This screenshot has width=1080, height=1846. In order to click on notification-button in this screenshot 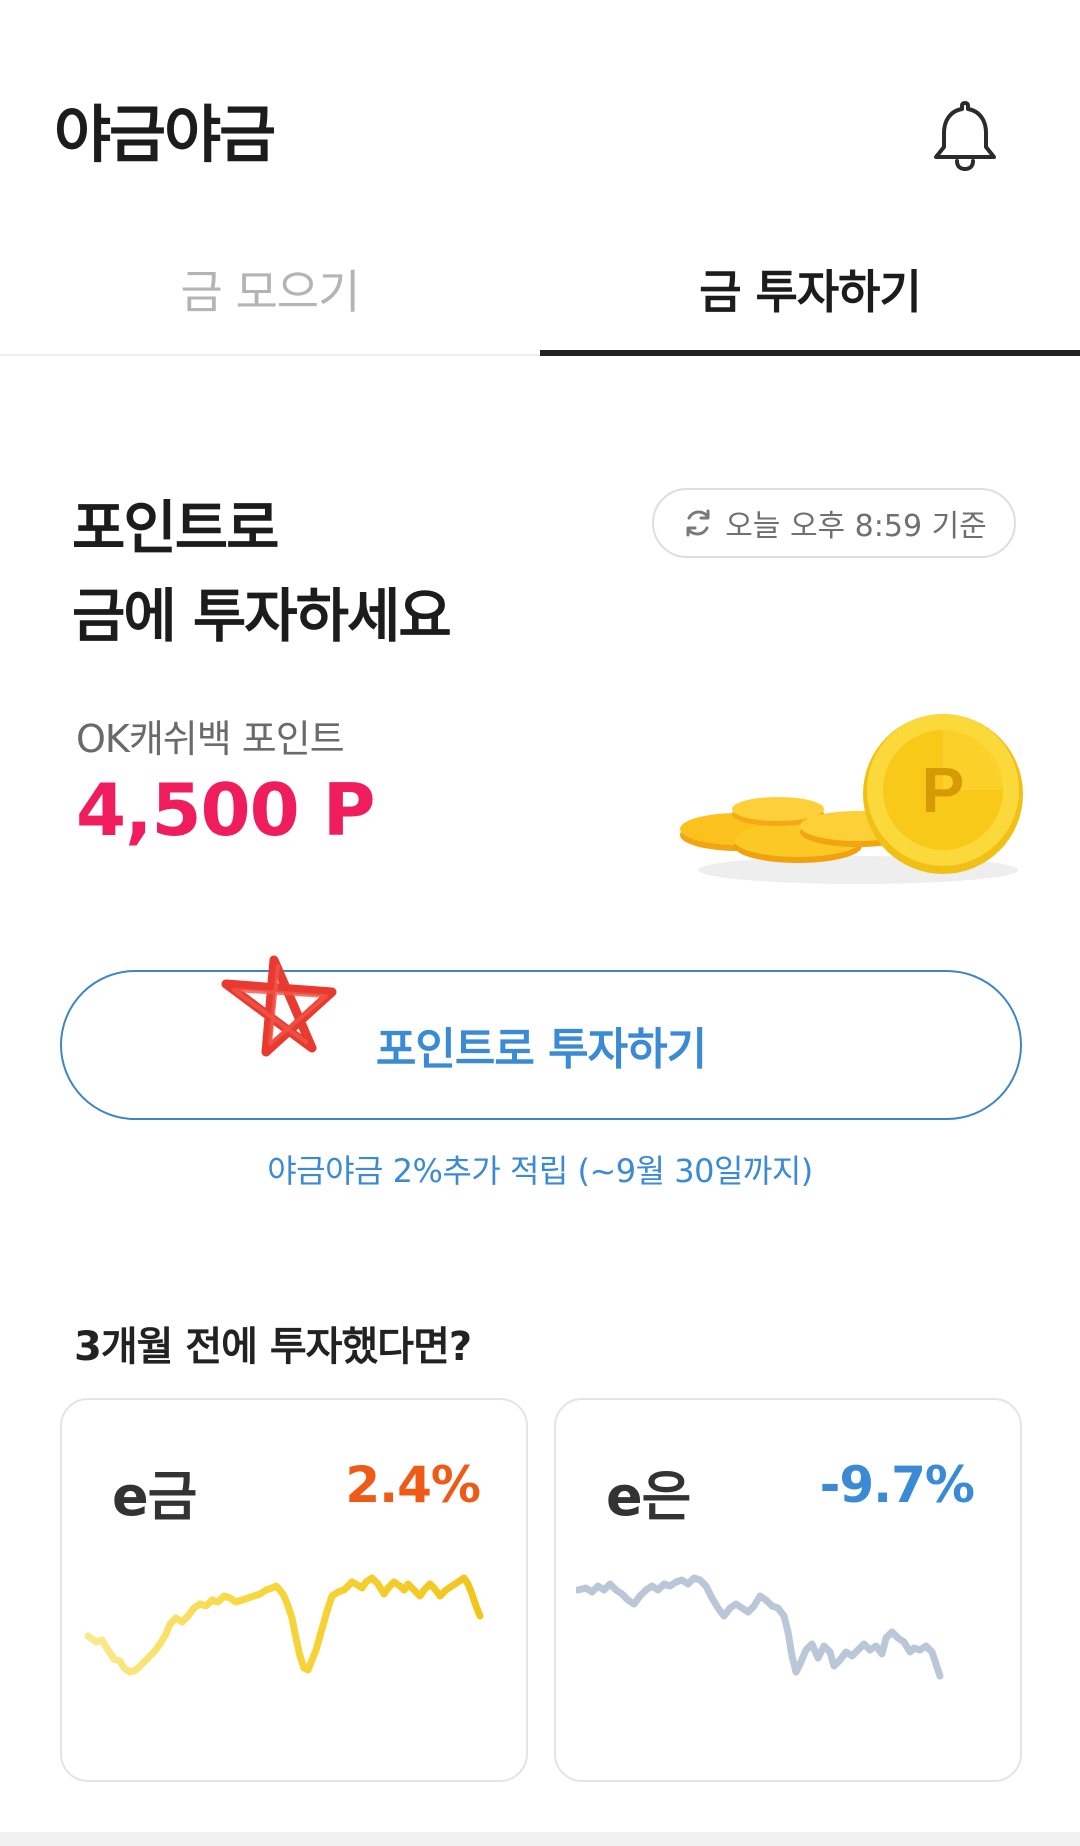, I will do `click(965, 135)`.